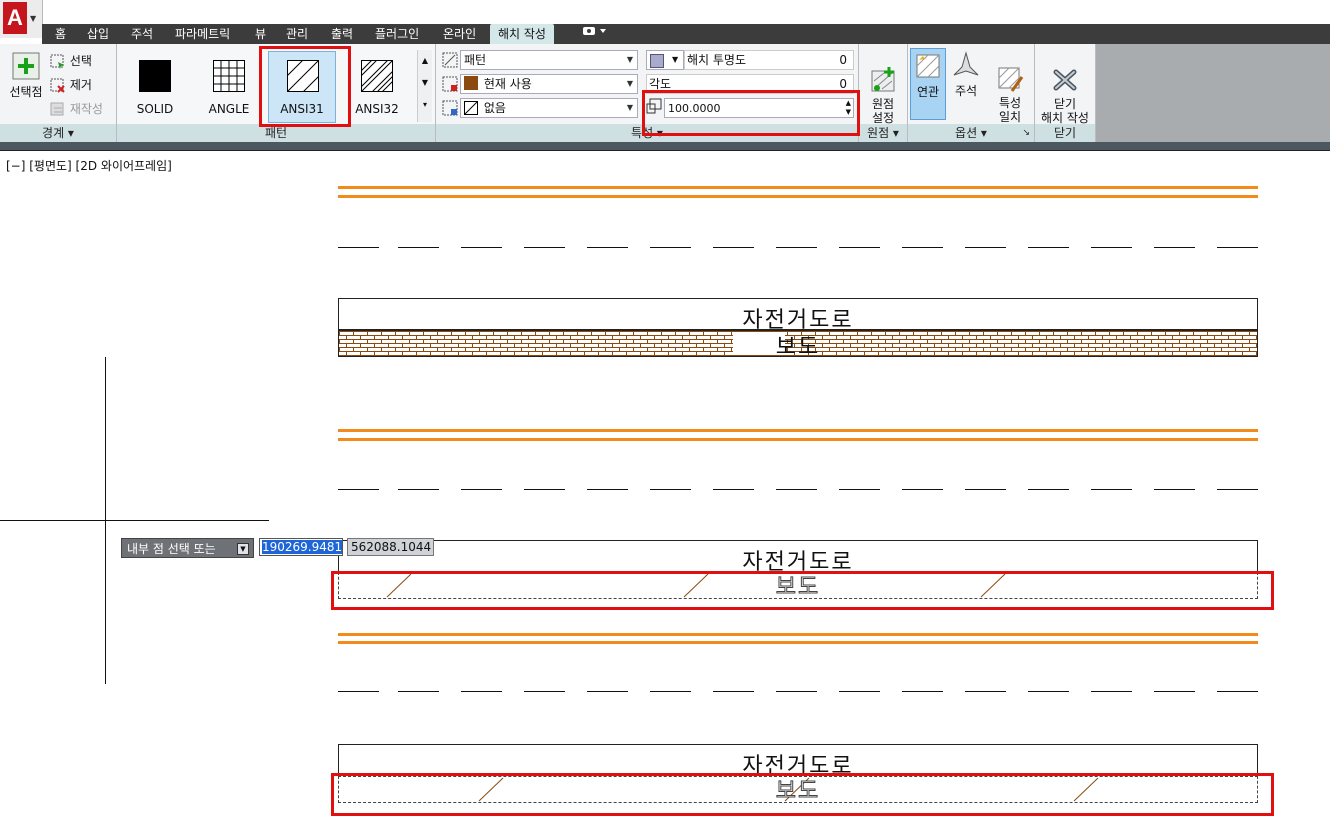 This screenshot has height=831, width=1330. What do you see at coordinates (98, 34) in the screenshot?
I see `tab-insert: 삽입` at bounding box center [98, 34].